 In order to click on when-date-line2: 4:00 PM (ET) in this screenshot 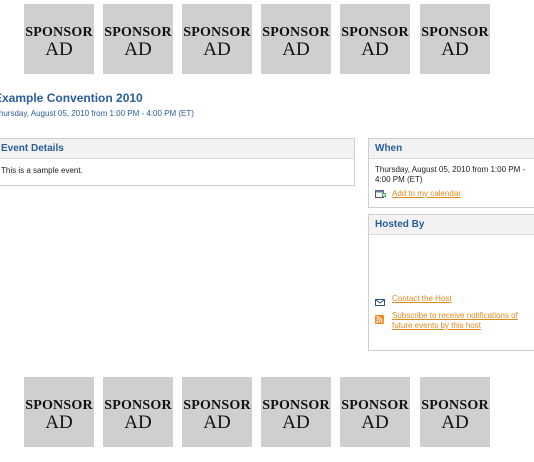, I will do `click(399, 179)`.